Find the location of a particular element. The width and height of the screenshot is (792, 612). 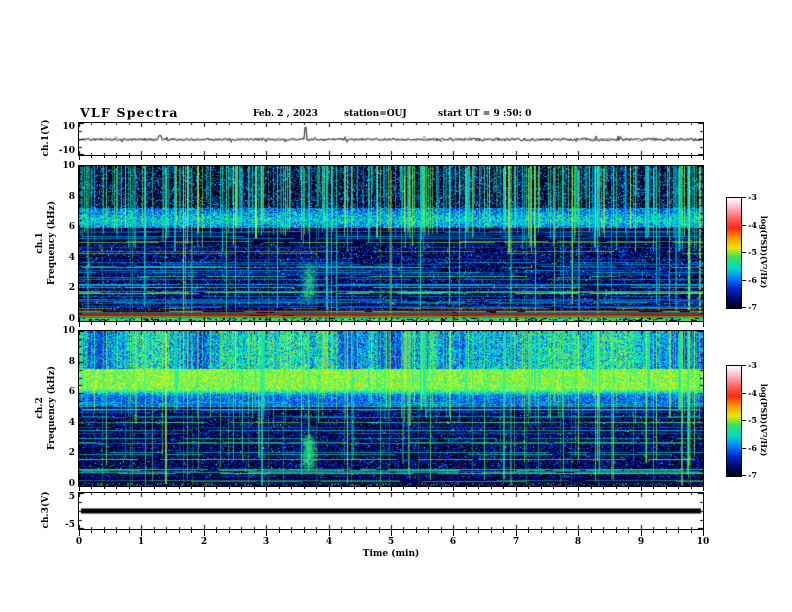

figure-title: VLF Spectra is located at coordinates (129, 112).